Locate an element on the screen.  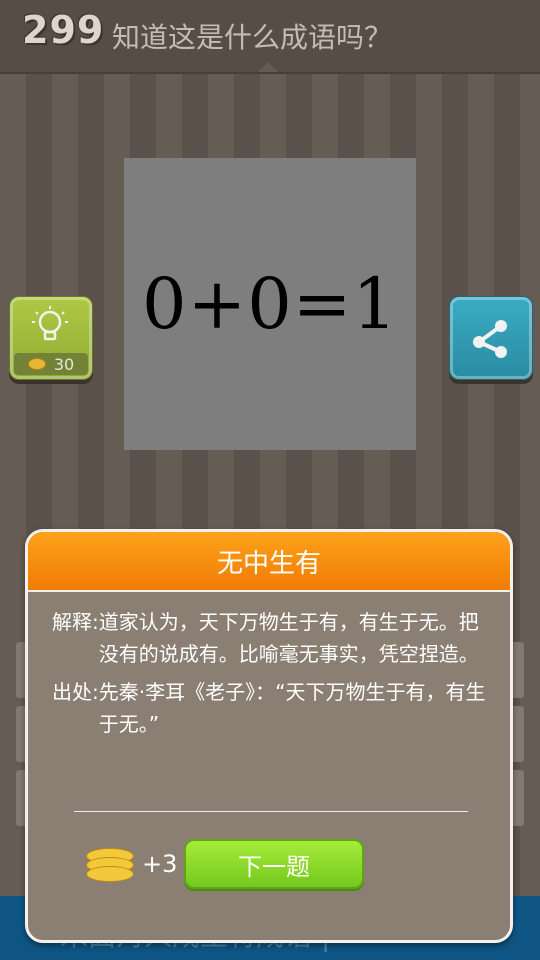
coin-reward: +3 is located at coordinates (131, 864).